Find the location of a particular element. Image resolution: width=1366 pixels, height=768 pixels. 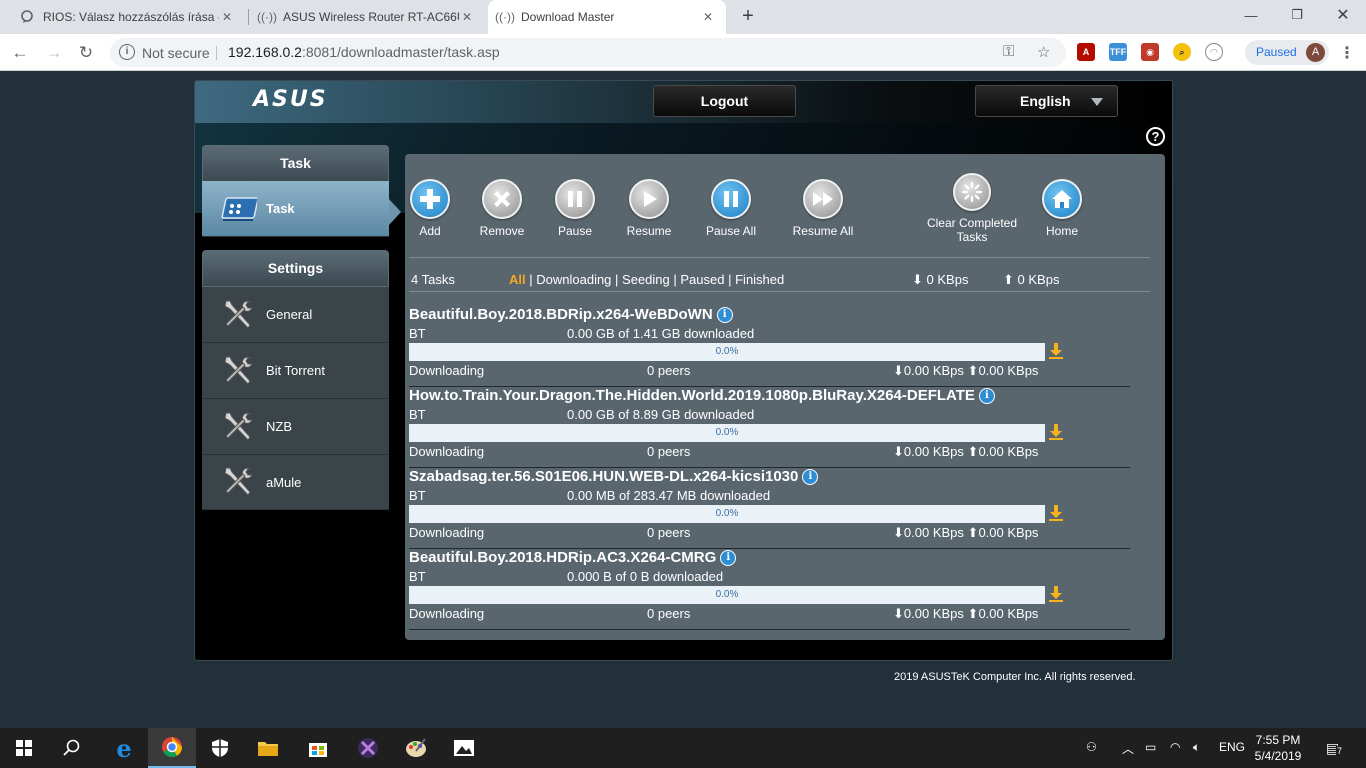

photos-icon is located at coordinates (464, 748).